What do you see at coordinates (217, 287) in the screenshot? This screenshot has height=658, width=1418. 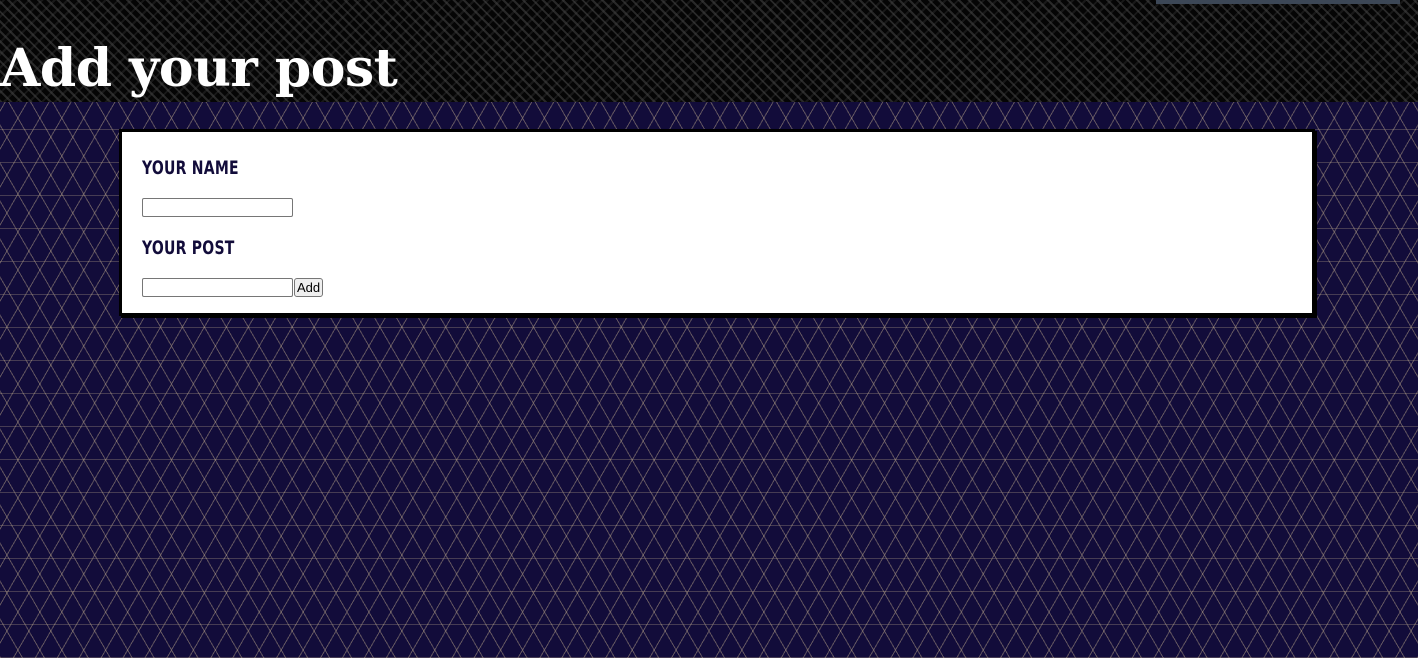 I see `post-input` at bounding box center [217, 287].